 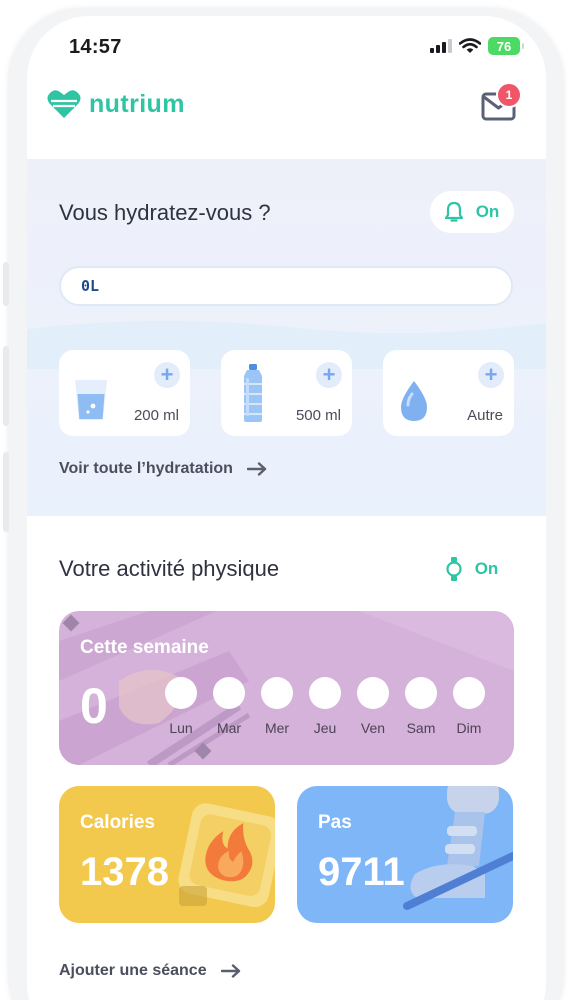 What do you see at coordinates (286, 286) in the screenshot?
I see `water-amount-field: 0L` at bounding box center [286, 286].